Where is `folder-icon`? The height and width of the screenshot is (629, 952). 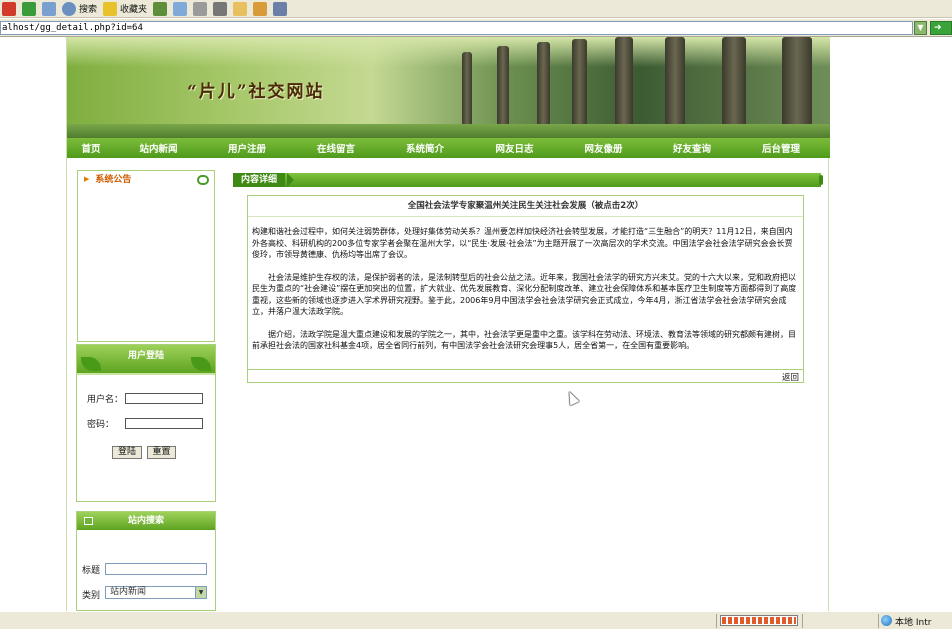
folder-icon is located at coordinates (240, 8).